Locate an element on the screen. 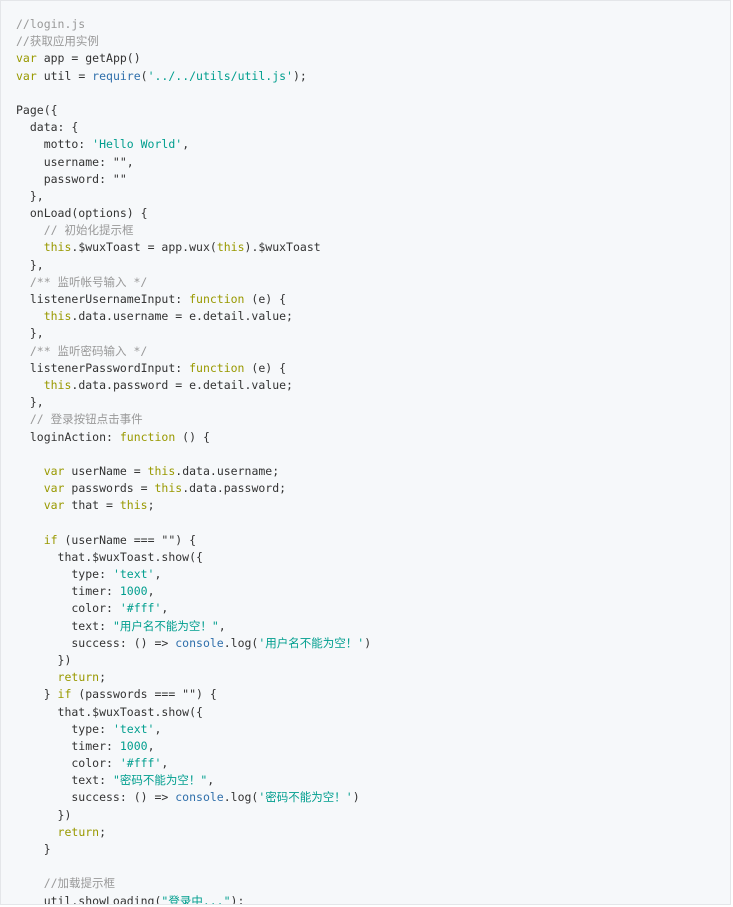 The image size is (733, 907). code-line: var app = getApp() is located at coordinates (193, 58).